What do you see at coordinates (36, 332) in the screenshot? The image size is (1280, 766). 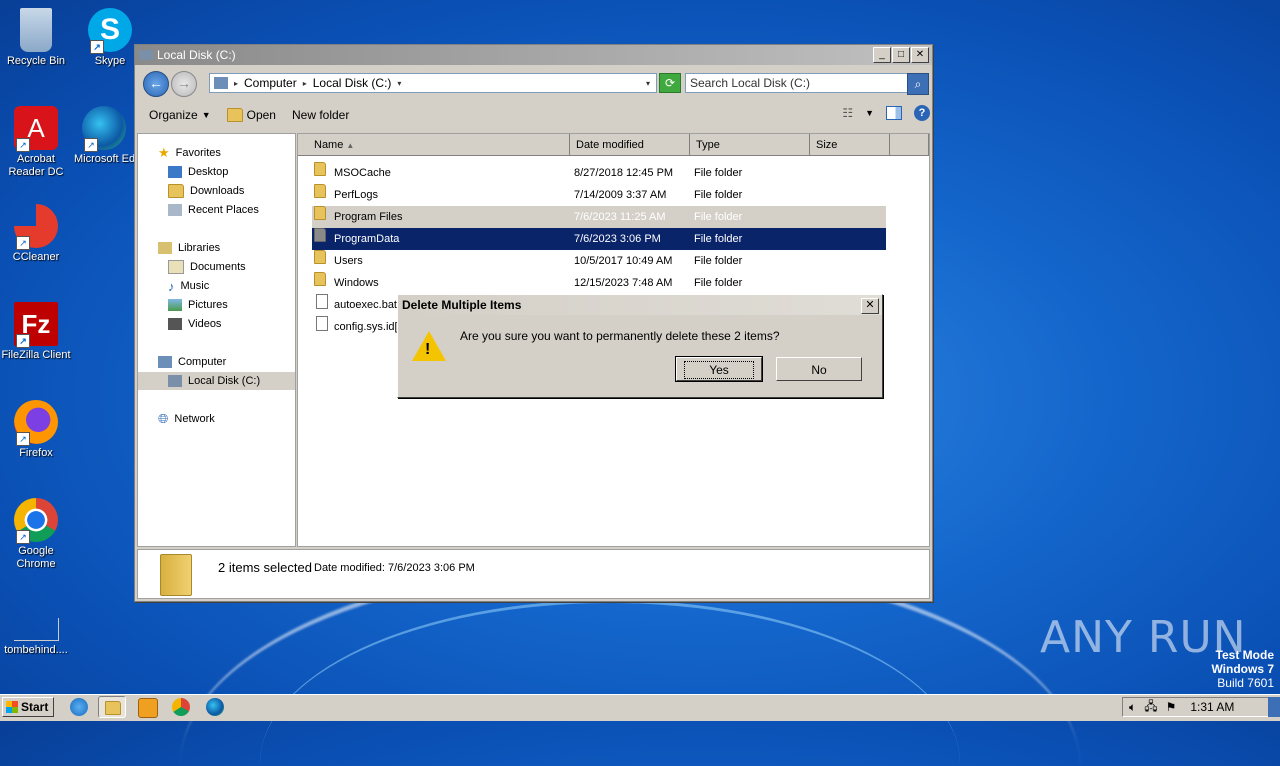 I see `desktop-icon-filezilla: Fz ↗ FileZilla Client` at bounding box center [36, 332].